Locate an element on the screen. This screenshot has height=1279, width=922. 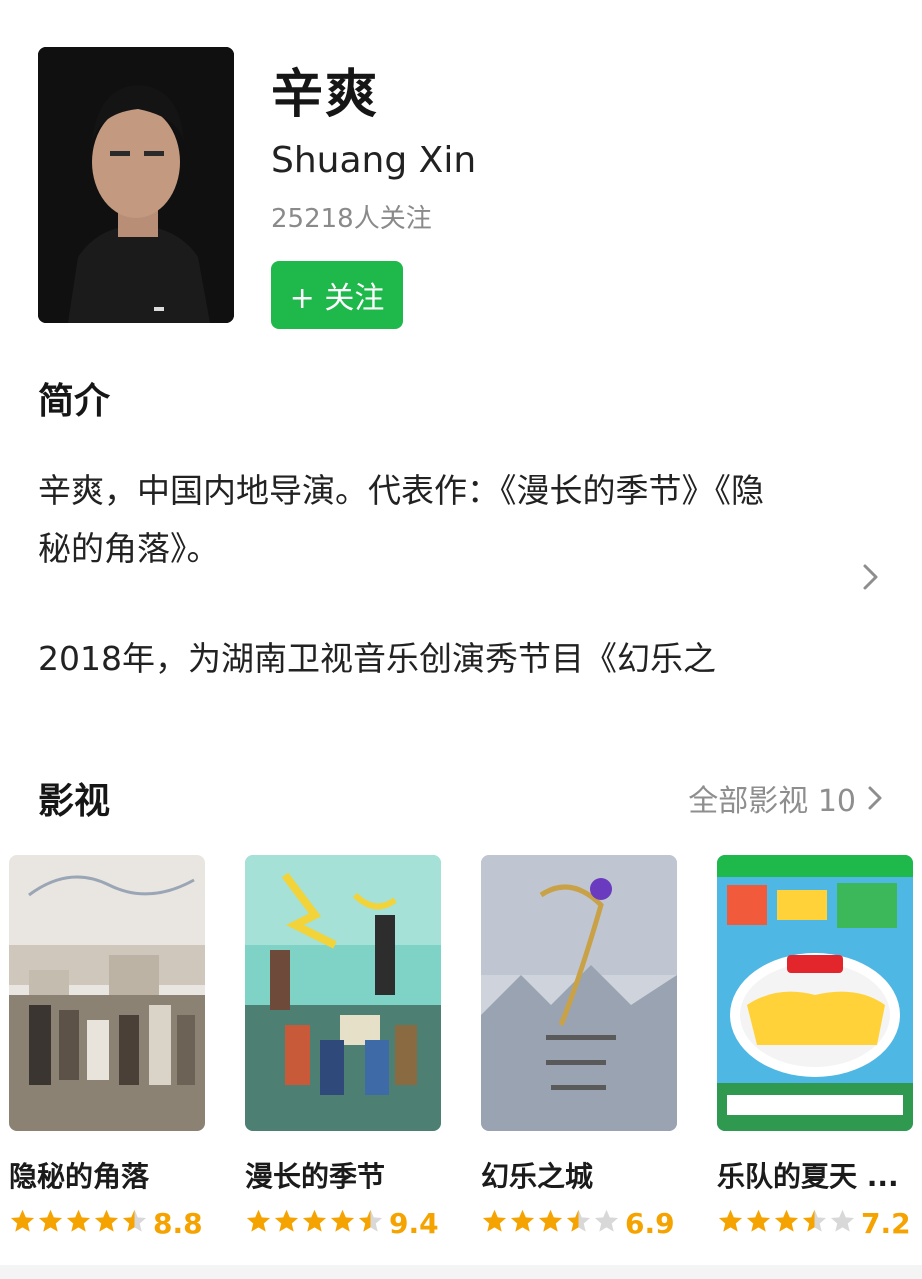
rating-score: 6.9 is located at coordinates (650, 1223).